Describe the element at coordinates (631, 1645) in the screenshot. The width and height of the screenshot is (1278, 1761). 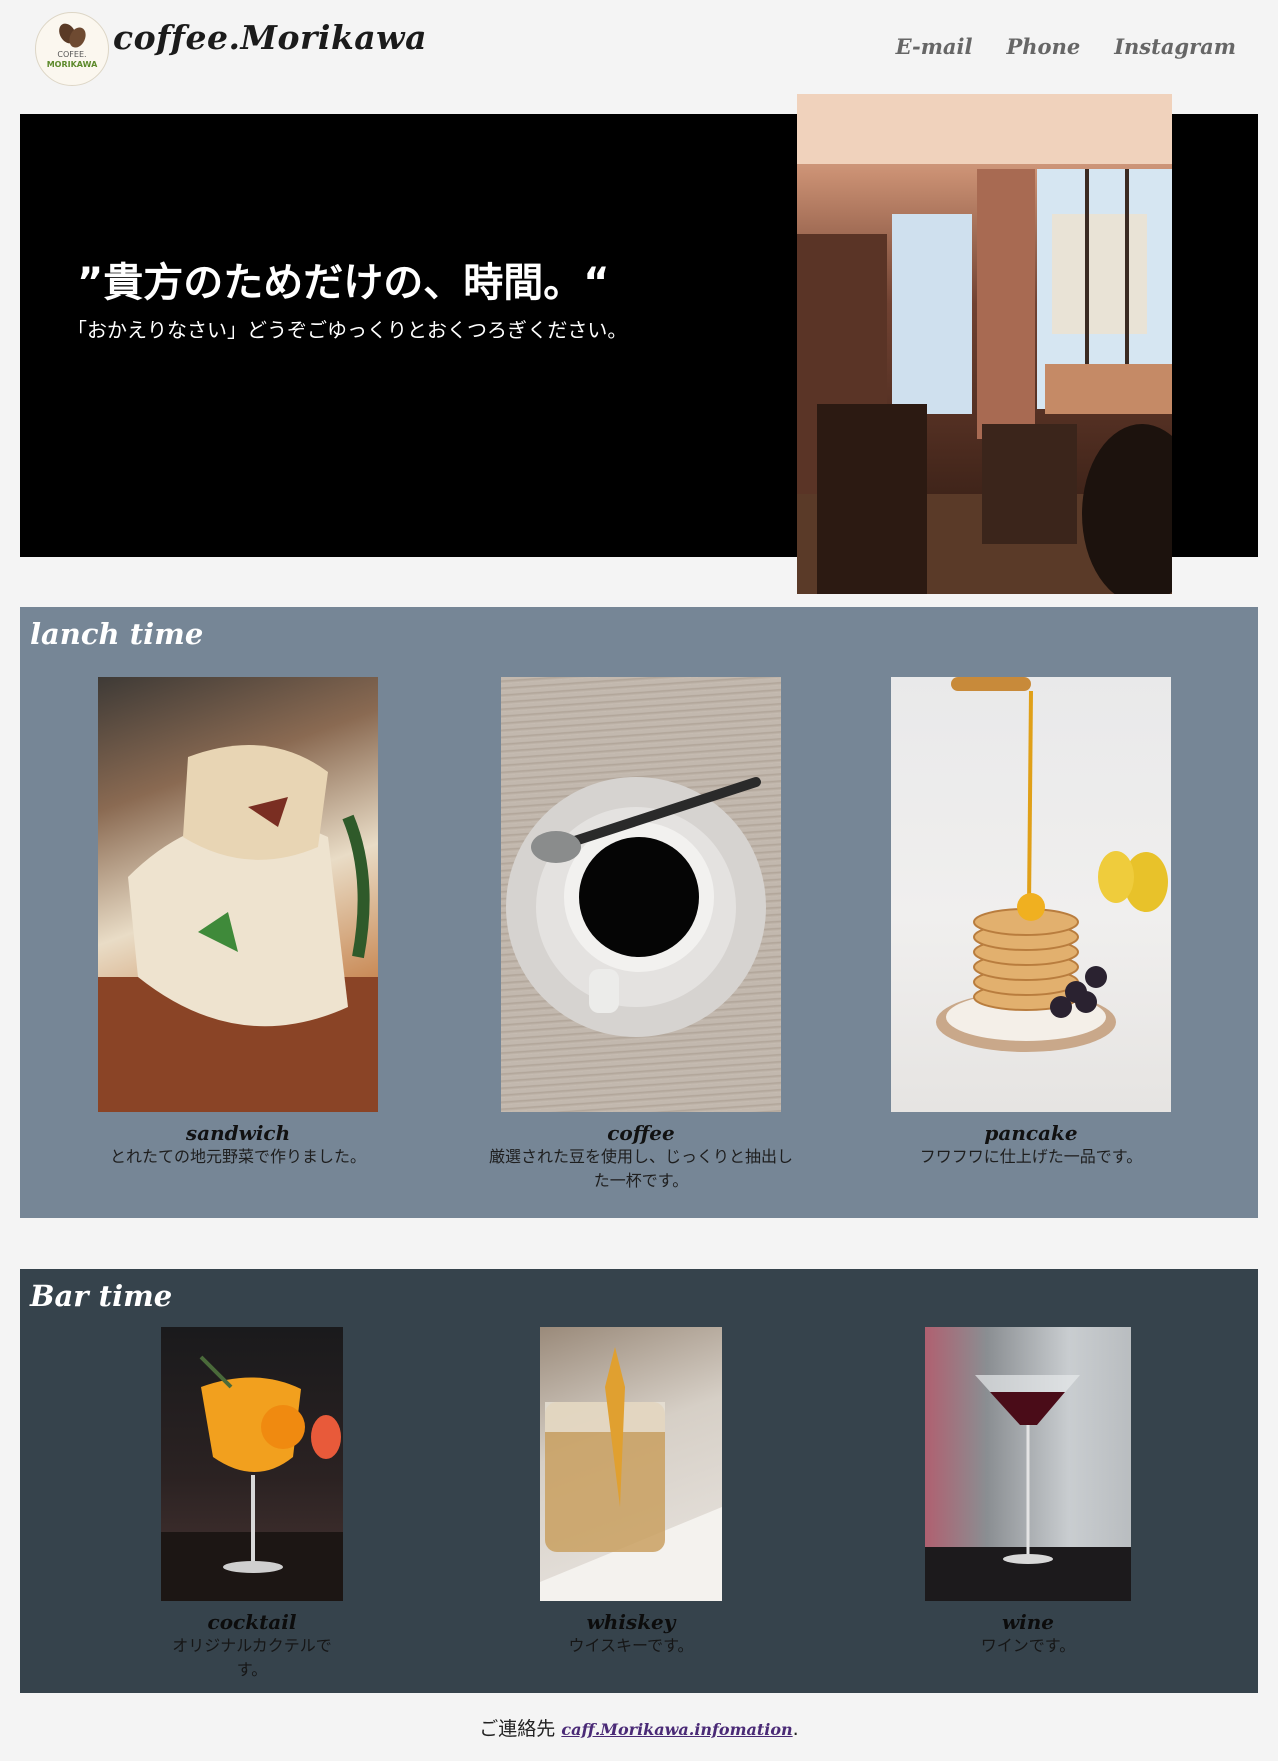
I see `menu-item-description: ウイスキーです。` at that location.